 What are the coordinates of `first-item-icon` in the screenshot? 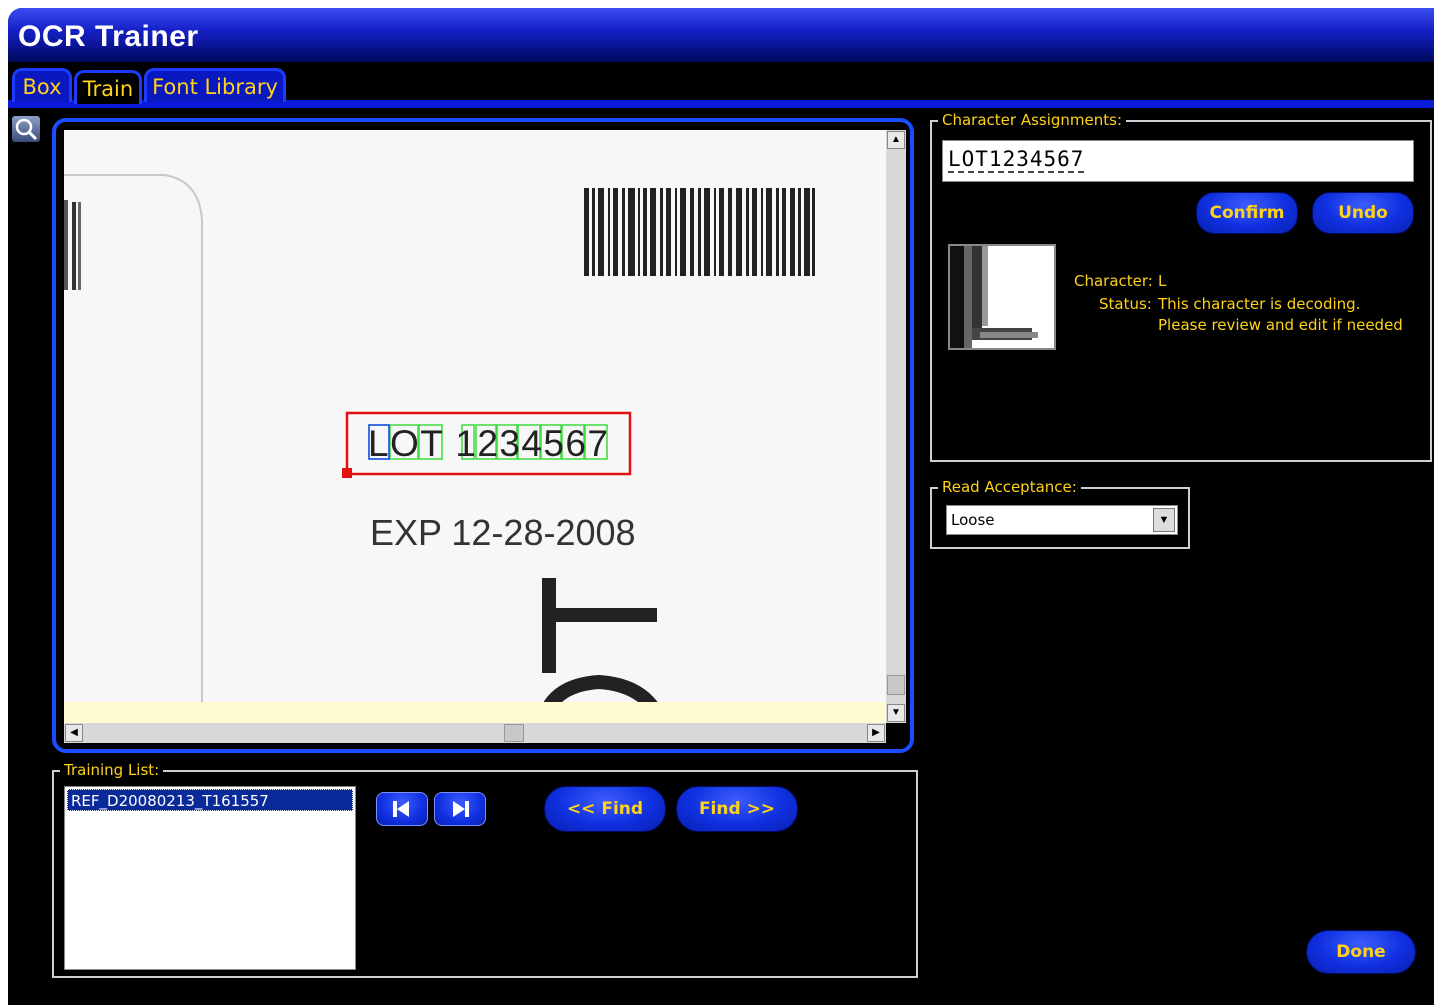 It's located at (402, 809).